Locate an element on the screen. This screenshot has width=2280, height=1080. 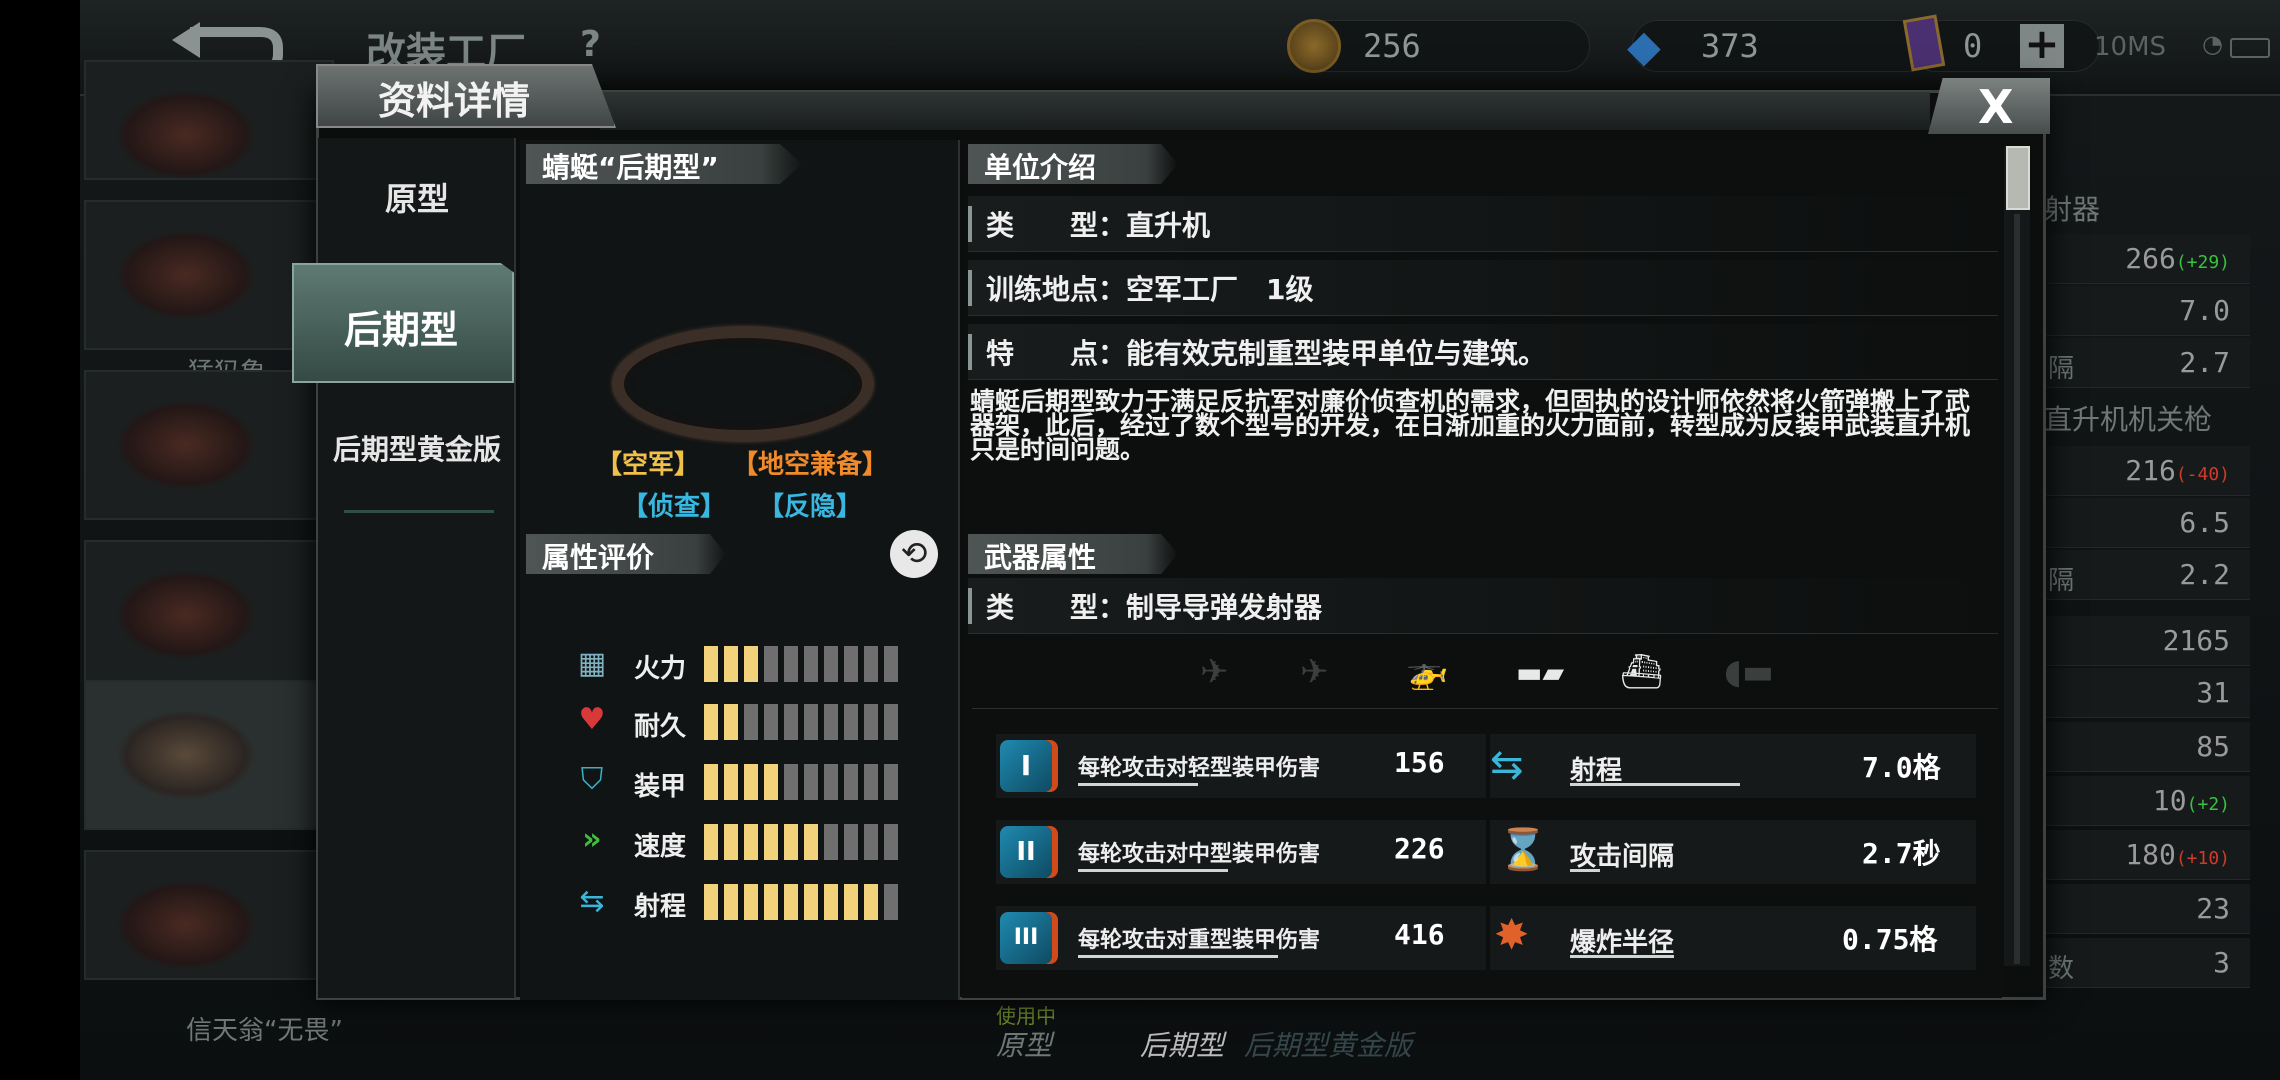
tag-anti-stealth: 【反隐】 is located at coordinates (810, 507).